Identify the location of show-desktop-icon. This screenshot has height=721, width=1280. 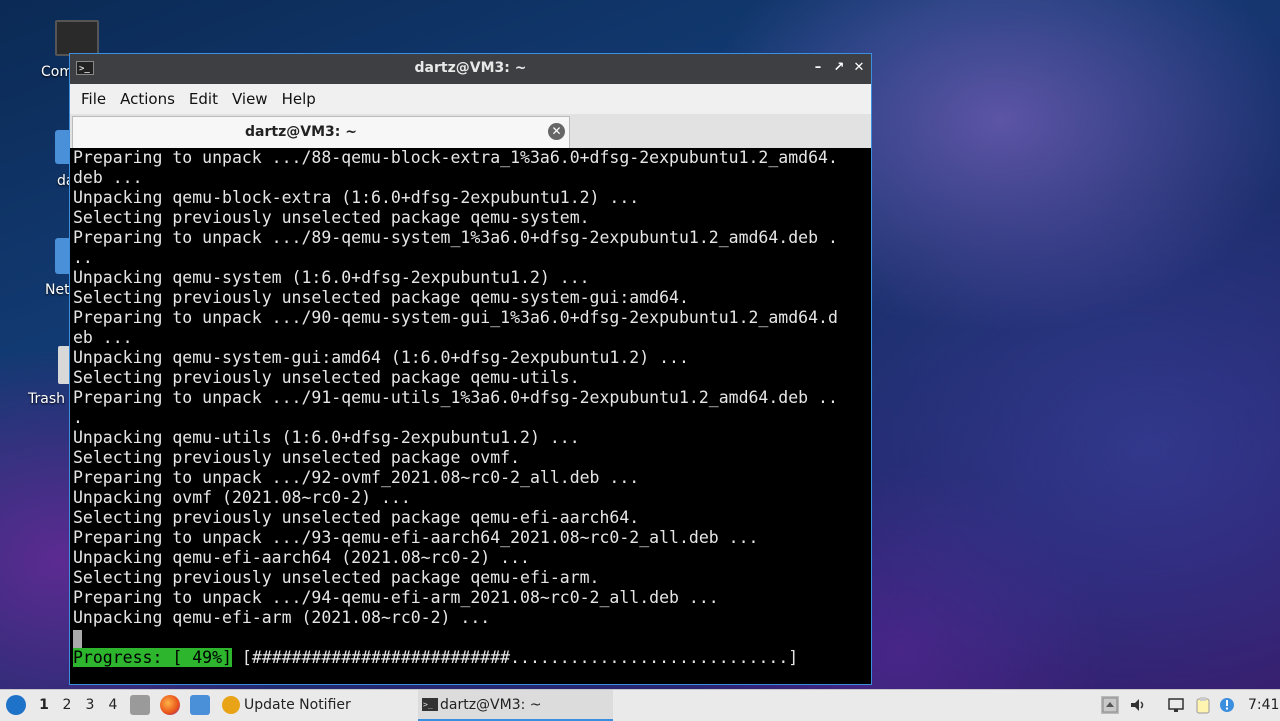
(200, 705).